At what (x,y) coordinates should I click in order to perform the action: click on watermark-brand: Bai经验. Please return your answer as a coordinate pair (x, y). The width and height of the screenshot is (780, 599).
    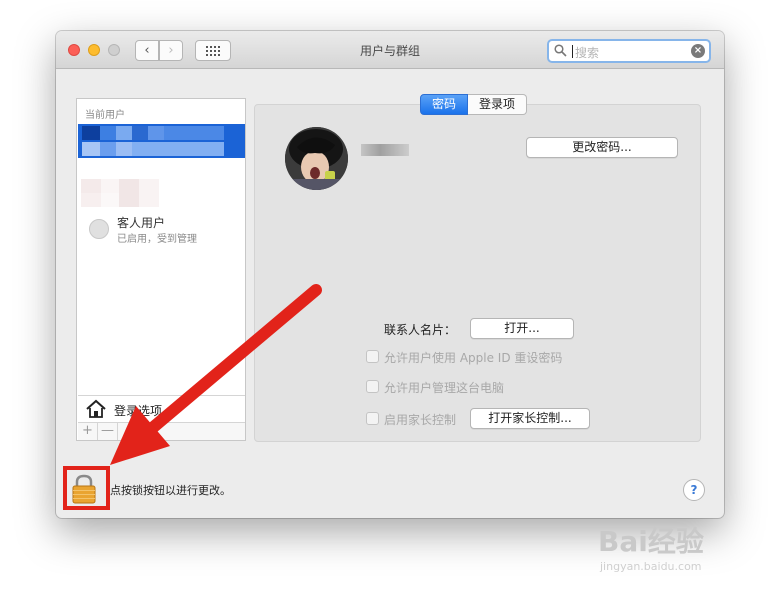
    Looking at the image, I should click on (651, 541).